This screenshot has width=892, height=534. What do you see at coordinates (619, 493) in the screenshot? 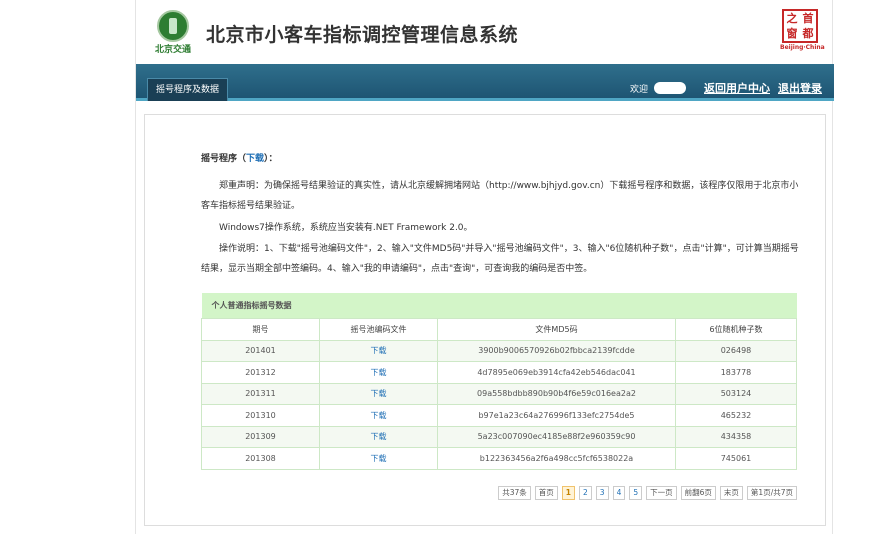
I see `pager-page-4: 4` at bounding box center [619, 493].